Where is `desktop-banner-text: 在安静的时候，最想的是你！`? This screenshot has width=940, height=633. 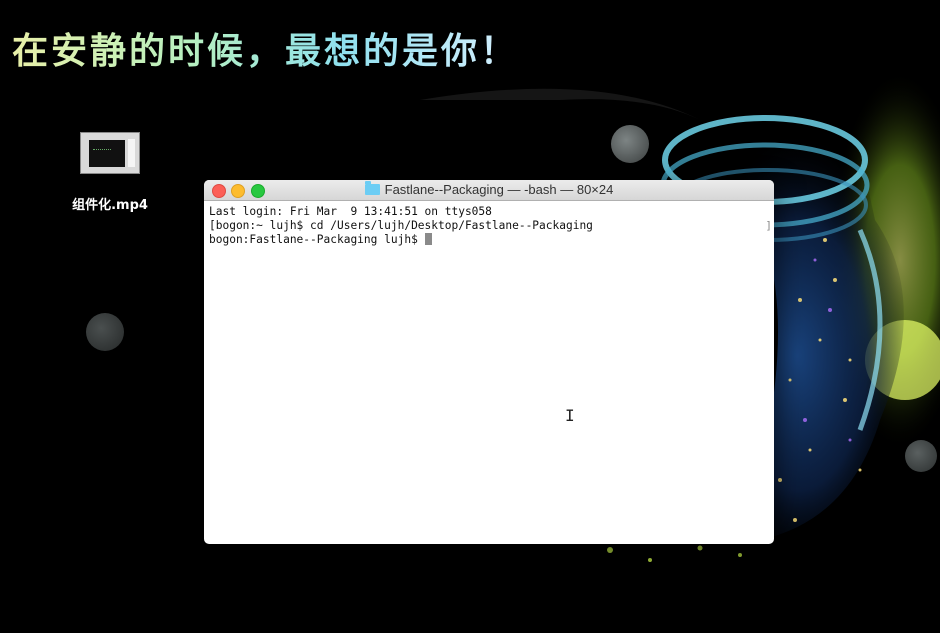
desktop-banner-text: 在安静的时候，最想的是你！ is located at coordinates (265, 48).